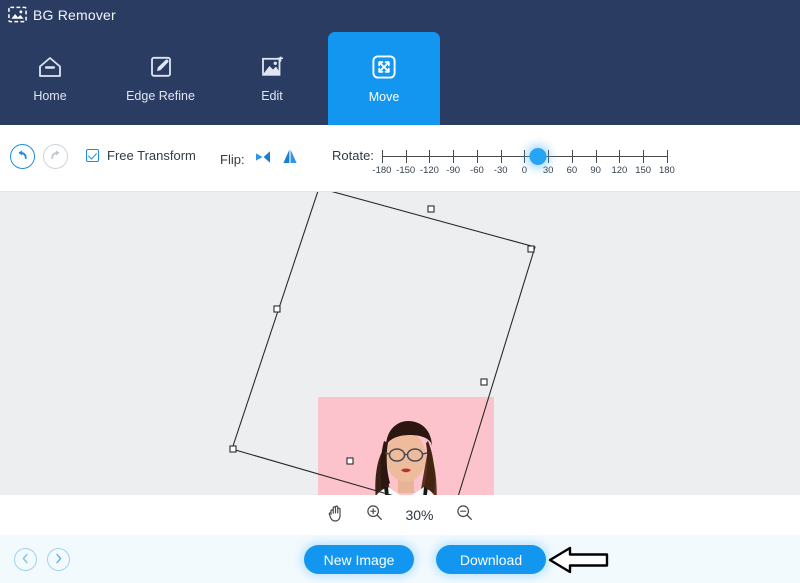 This screenshot has height=583, width=800. What do you see at coordinates (548, 170) in the screenshot?
I see `rotate-tick-label: 30` at bounding box center [548, 170].